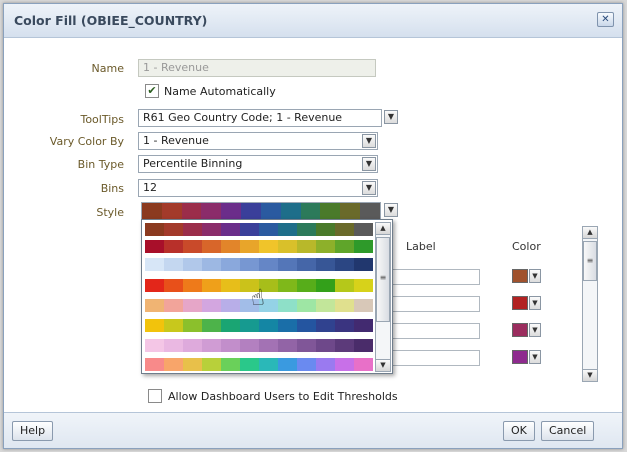 The height and width of the screenshot is (452, 627). What do you see at coordinates (220, 91) in the screenshot?
I see `name-automatically-label: Name Automatically` at bounding box center [220, 91].